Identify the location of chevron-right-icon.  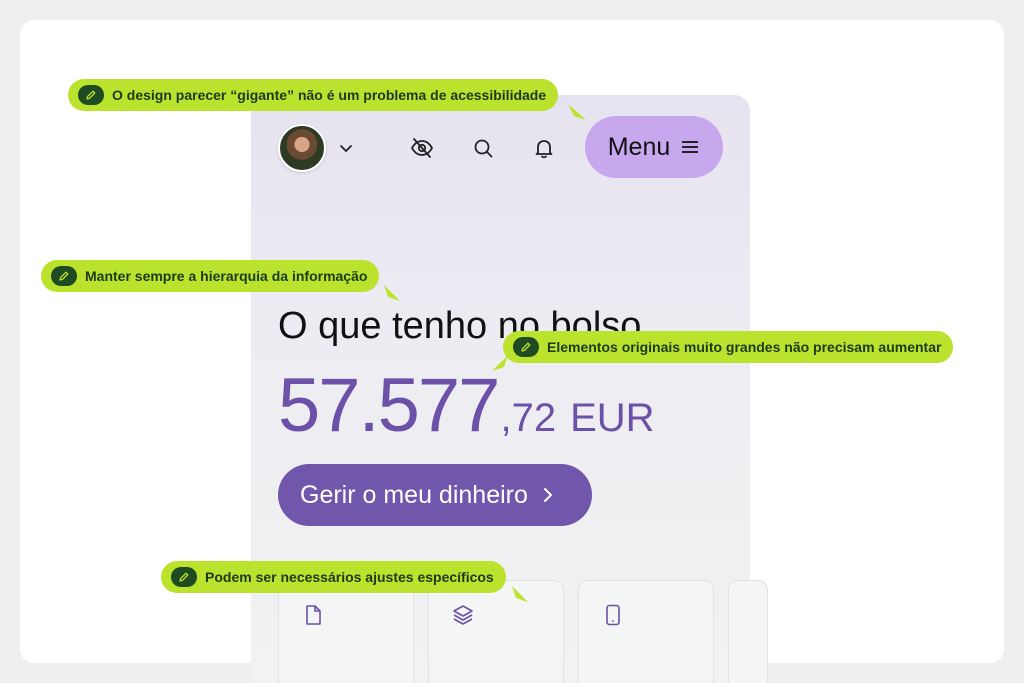
(547, 495).